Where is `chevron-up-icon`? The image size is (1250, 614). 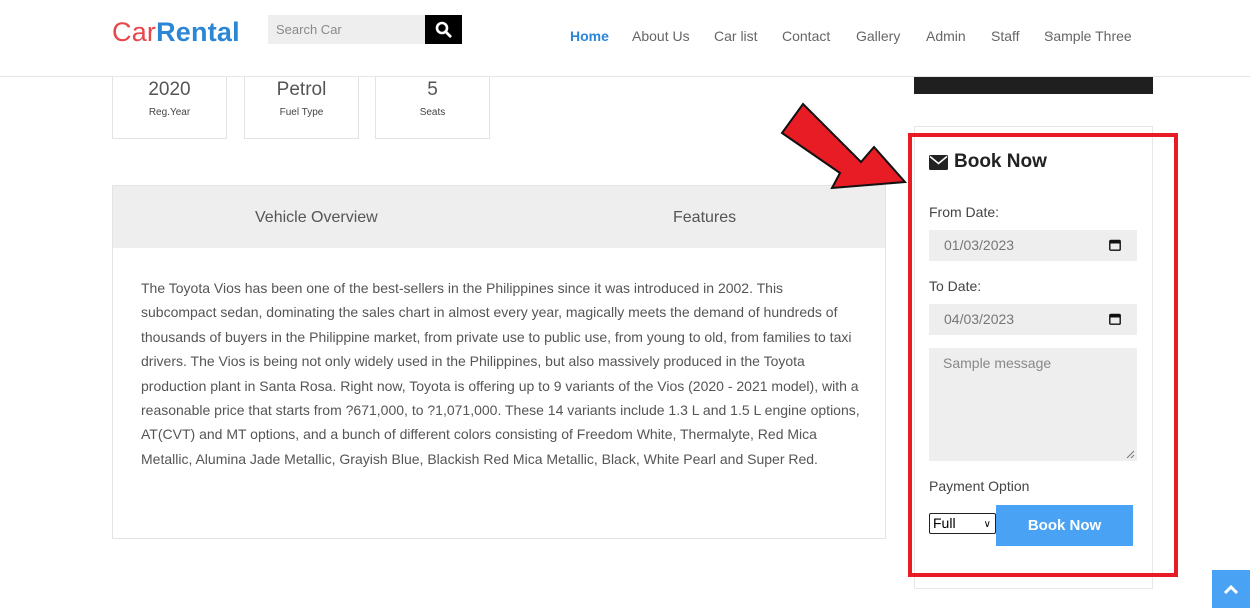 chevron-up-icon is located at coordinates (1231, 589).